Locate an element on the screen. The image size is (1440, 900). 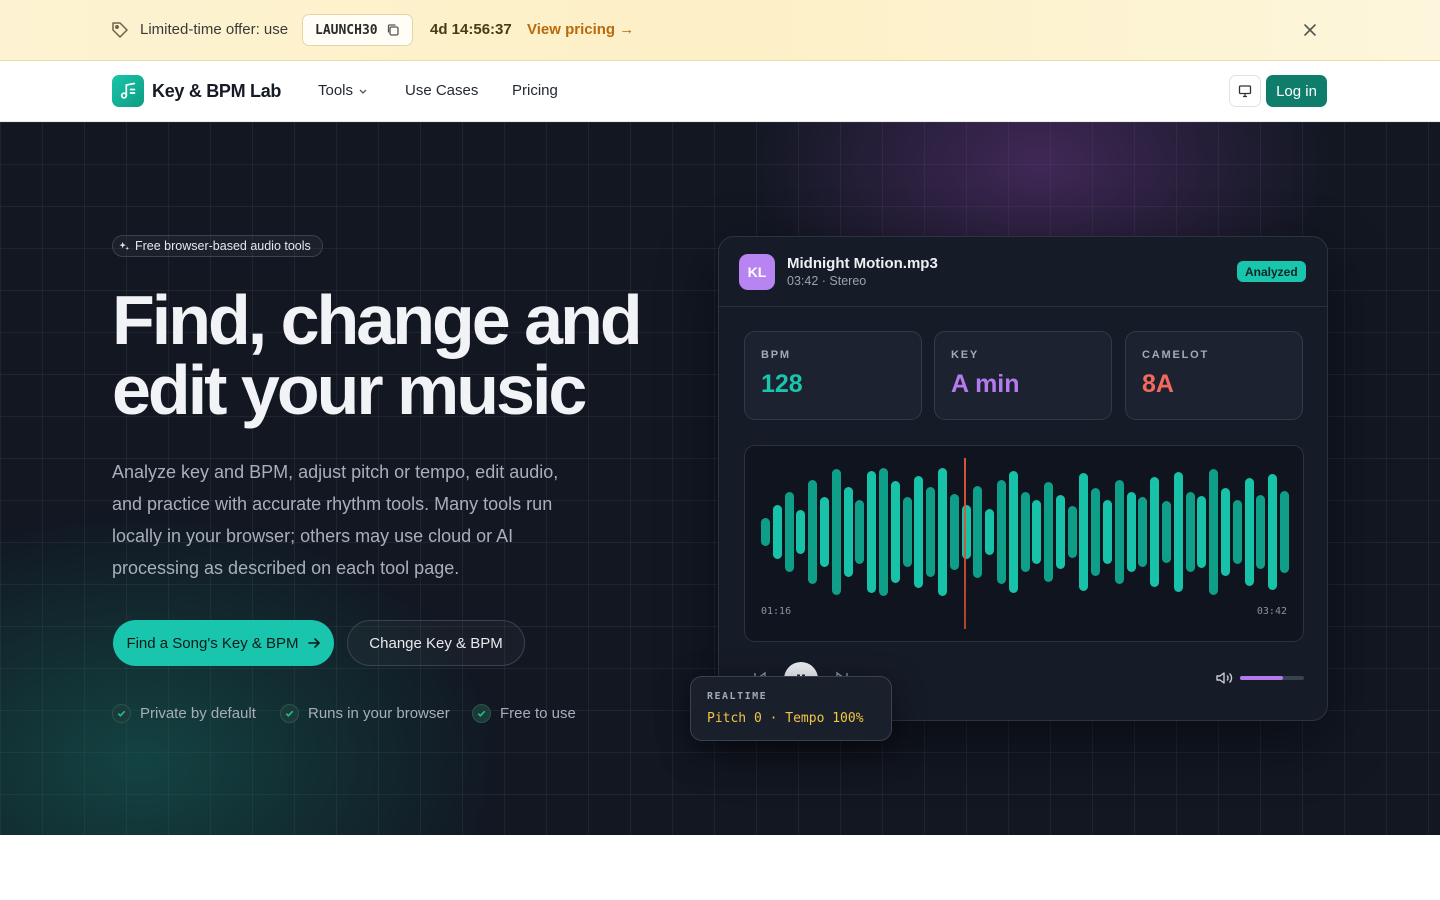
theme-toggle-button is located at coordinates (1245, 91).